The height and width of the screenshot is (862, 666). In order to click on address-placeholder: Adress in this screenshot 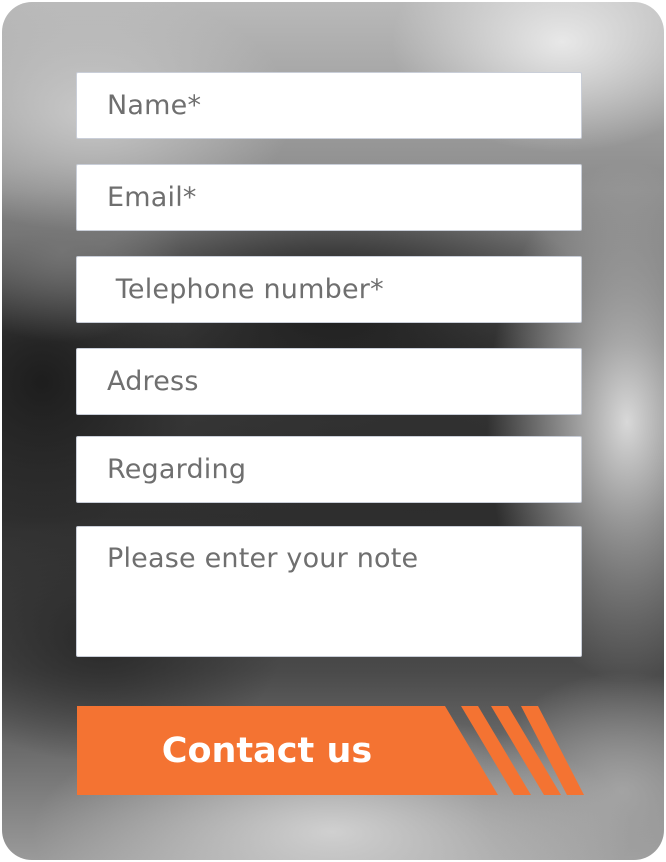, I will do `click(153, 381)`.